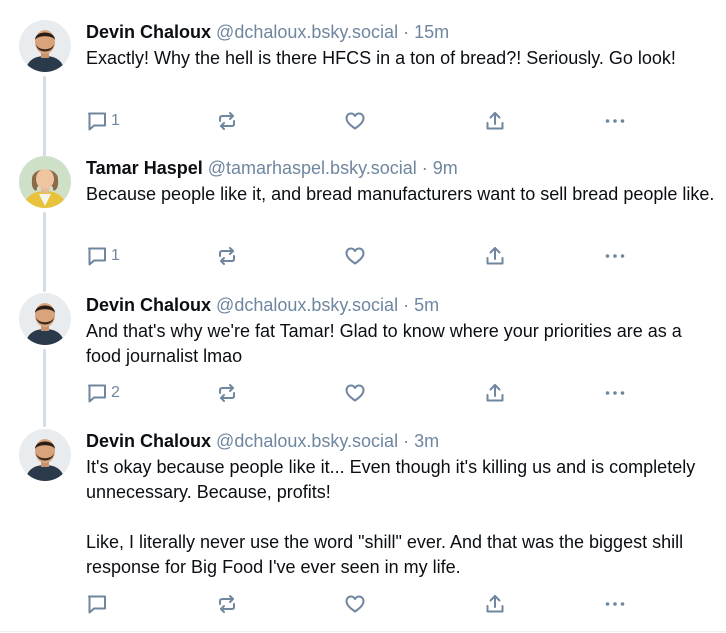 The height and width of the screenshot is (633, 726). What do you see at coordinates (144, 168) in the screenshot?
I see `author-name: Tamar Haspel` at bounding box center [144, 168].